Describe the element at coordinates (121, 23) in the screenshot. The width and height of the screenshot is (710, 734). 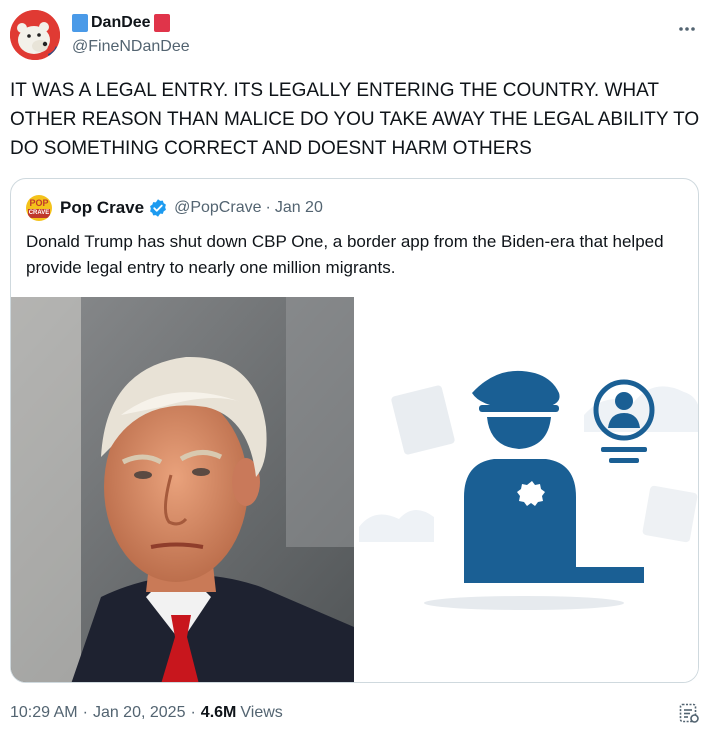
I see `author-name: DanDee` at that location.